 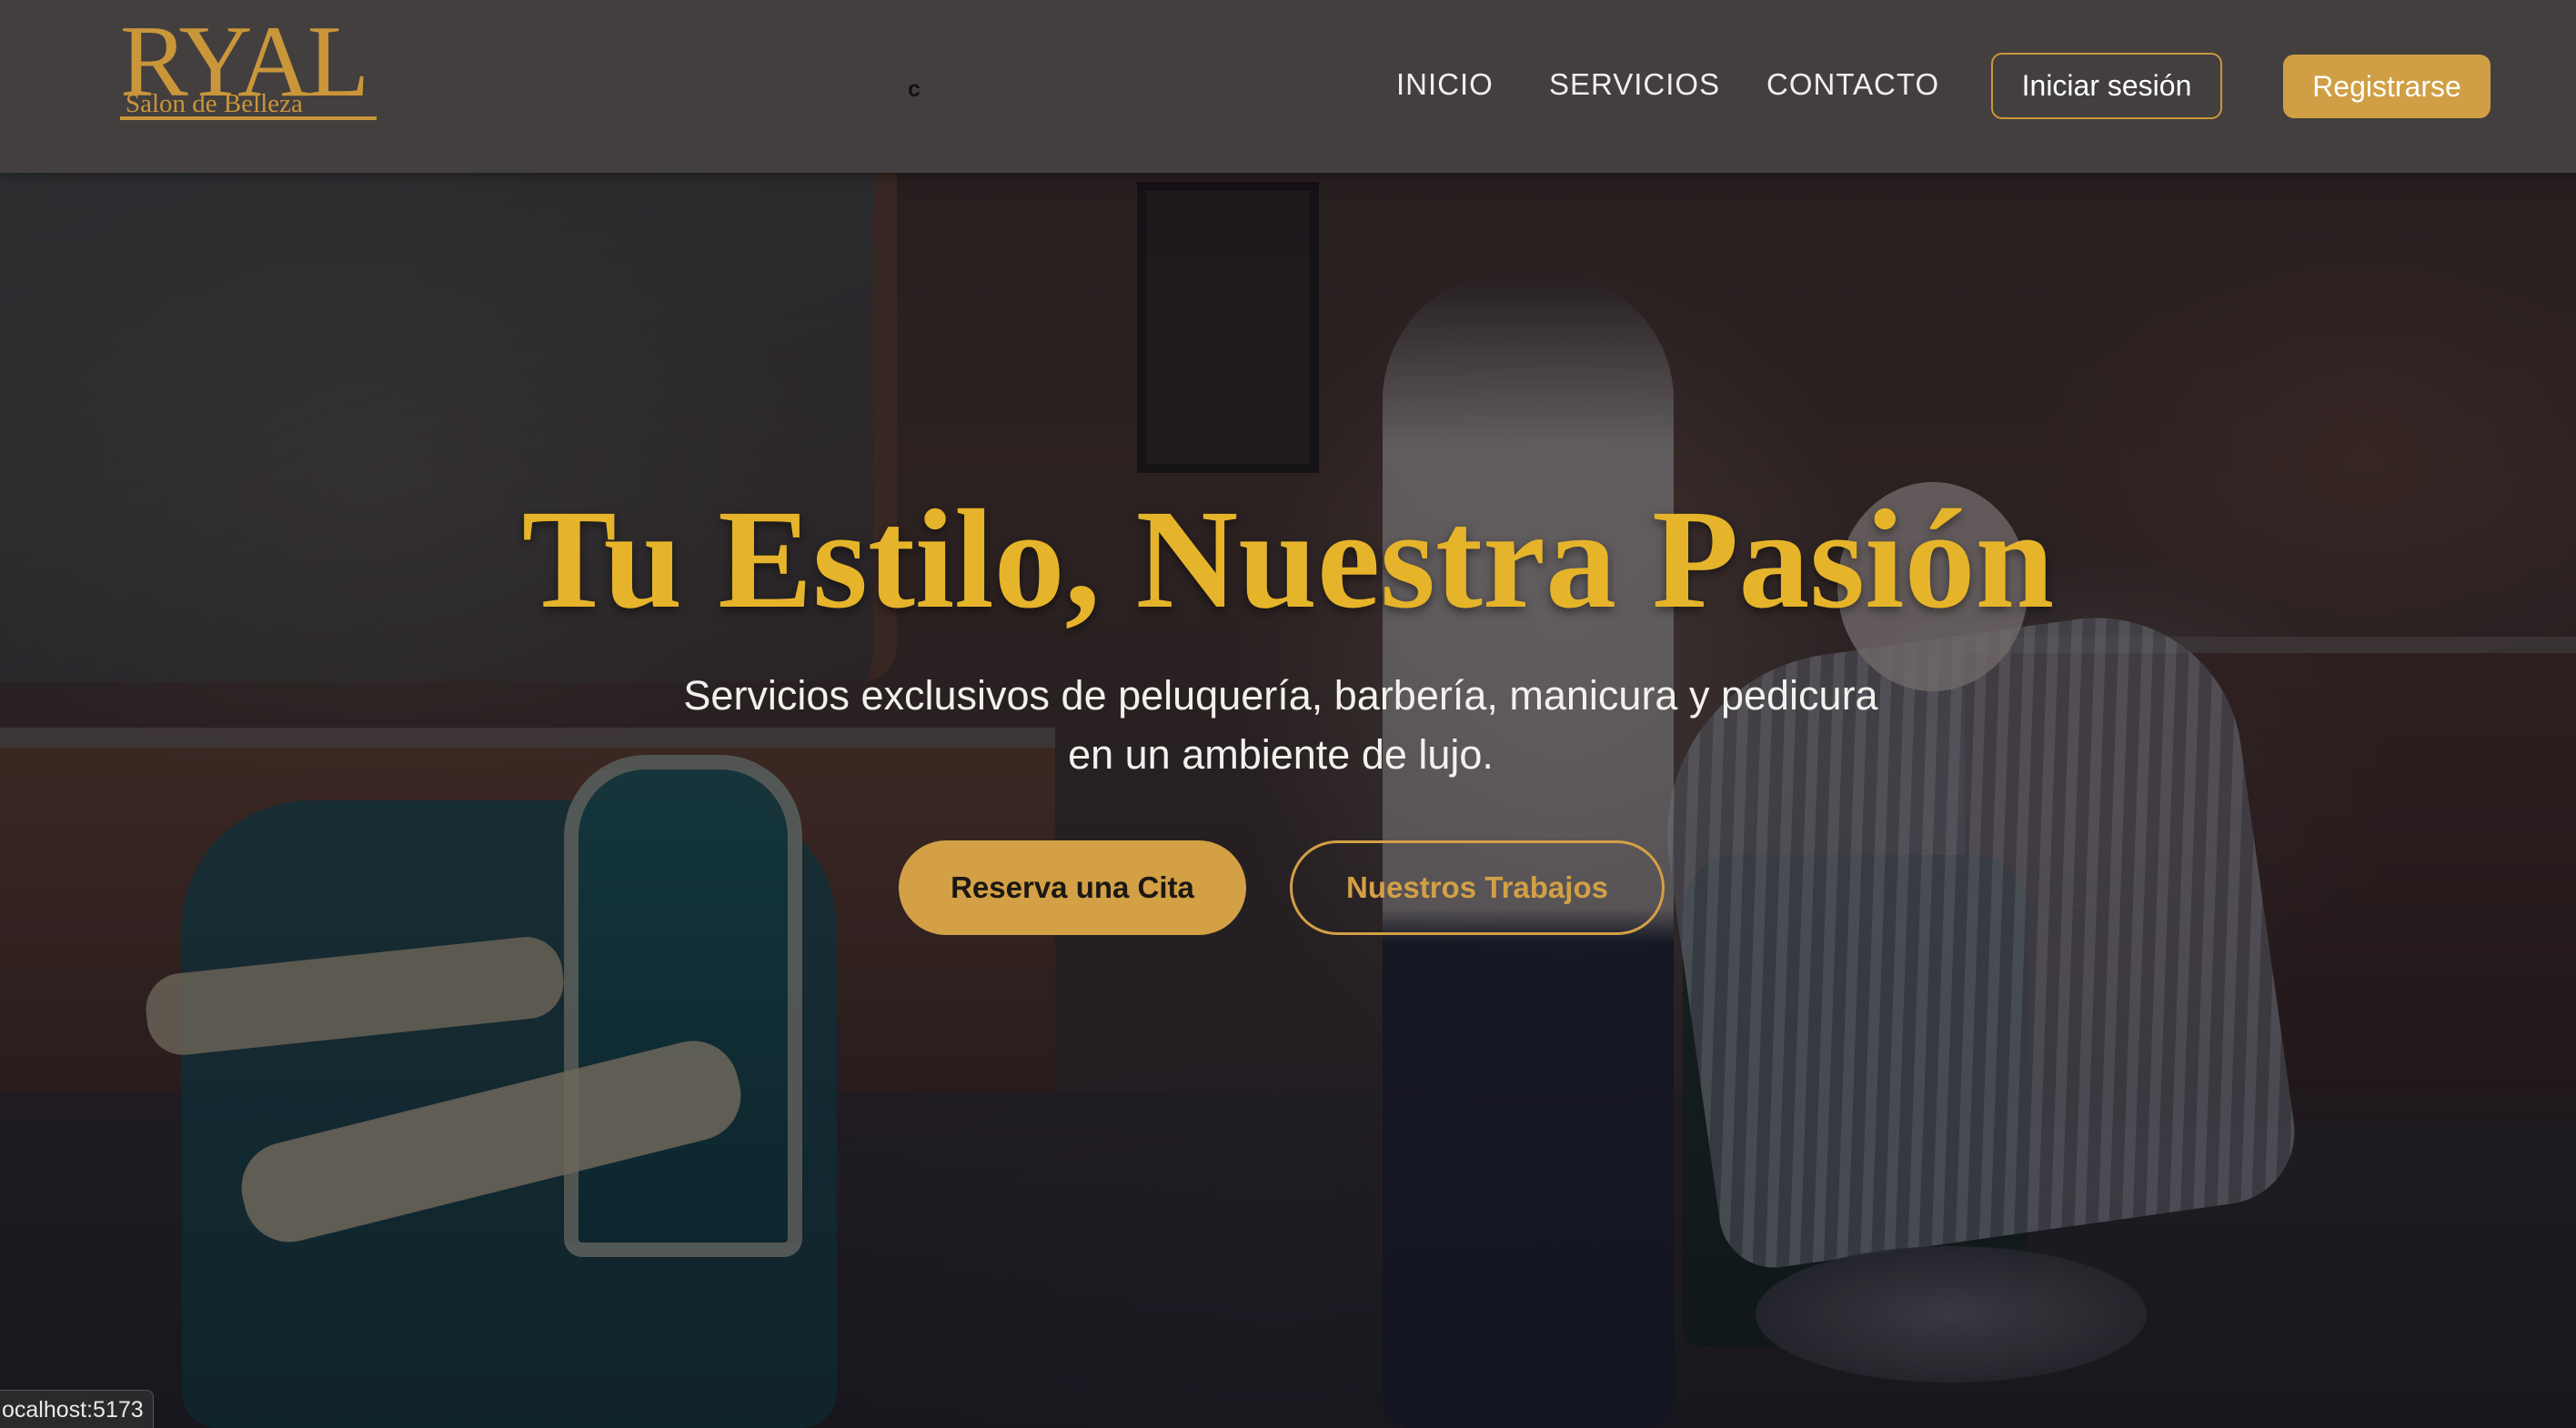 I want to click on our-work-button: Nuestros Trabajos, so click(x=1477, y=888).